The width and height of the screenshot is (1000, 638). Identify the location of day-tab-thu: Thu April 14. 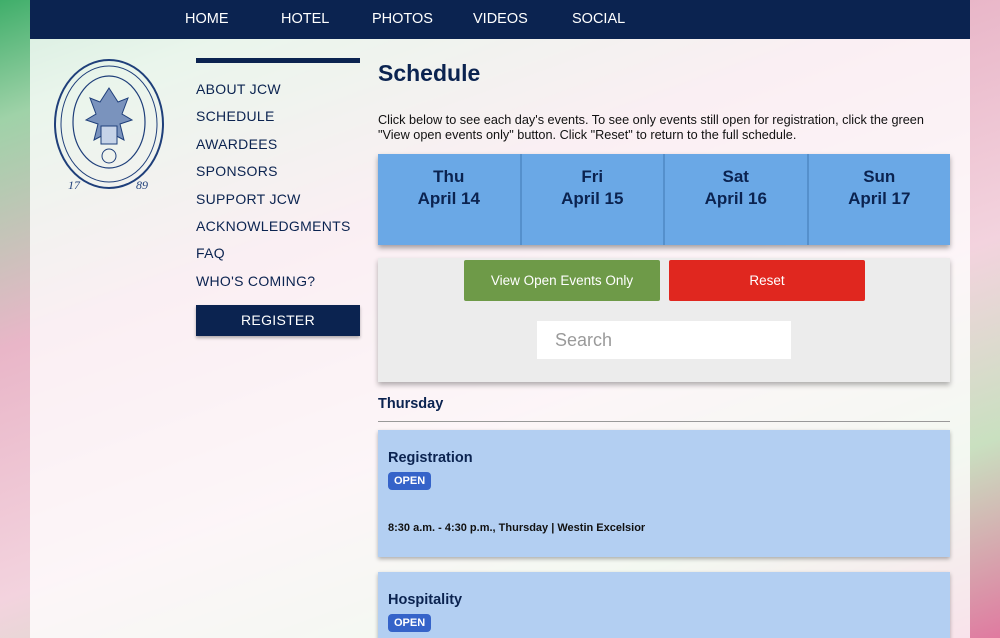
(450, 199).